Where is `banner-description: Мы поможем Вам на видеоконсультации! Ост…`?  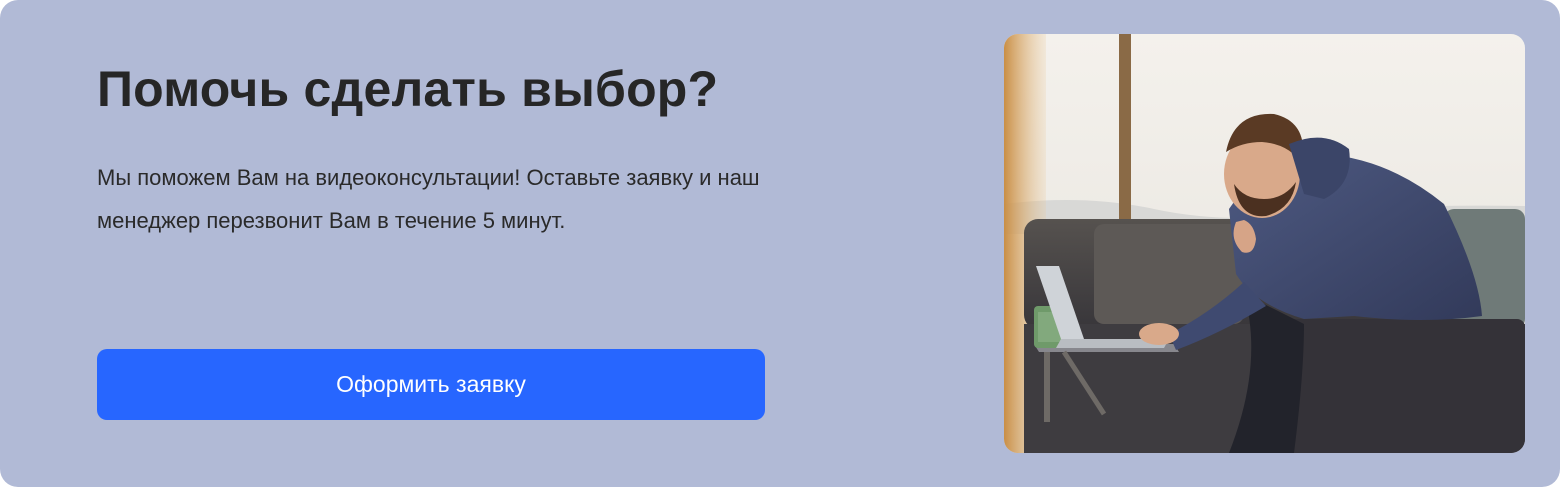
banner-description: Мы поможем Вам на видеоконсультации! Ост… is located at coordinates (428, 199).